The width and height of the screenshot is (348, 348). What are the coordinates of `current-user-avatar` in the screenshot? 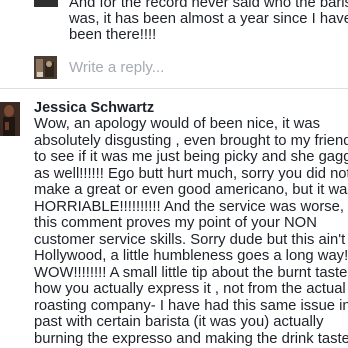 It's located at (45, 67).